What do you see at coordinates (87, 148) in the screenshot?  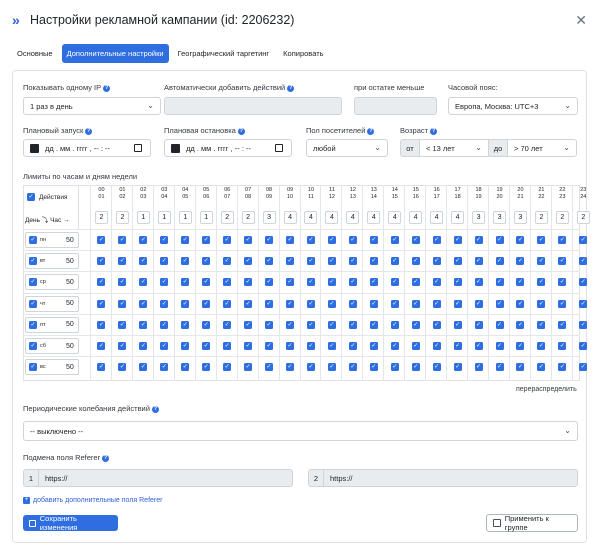 I see `planned-start-input: дд . мм . гггг , -- : --` at bounding box center [87, 148].